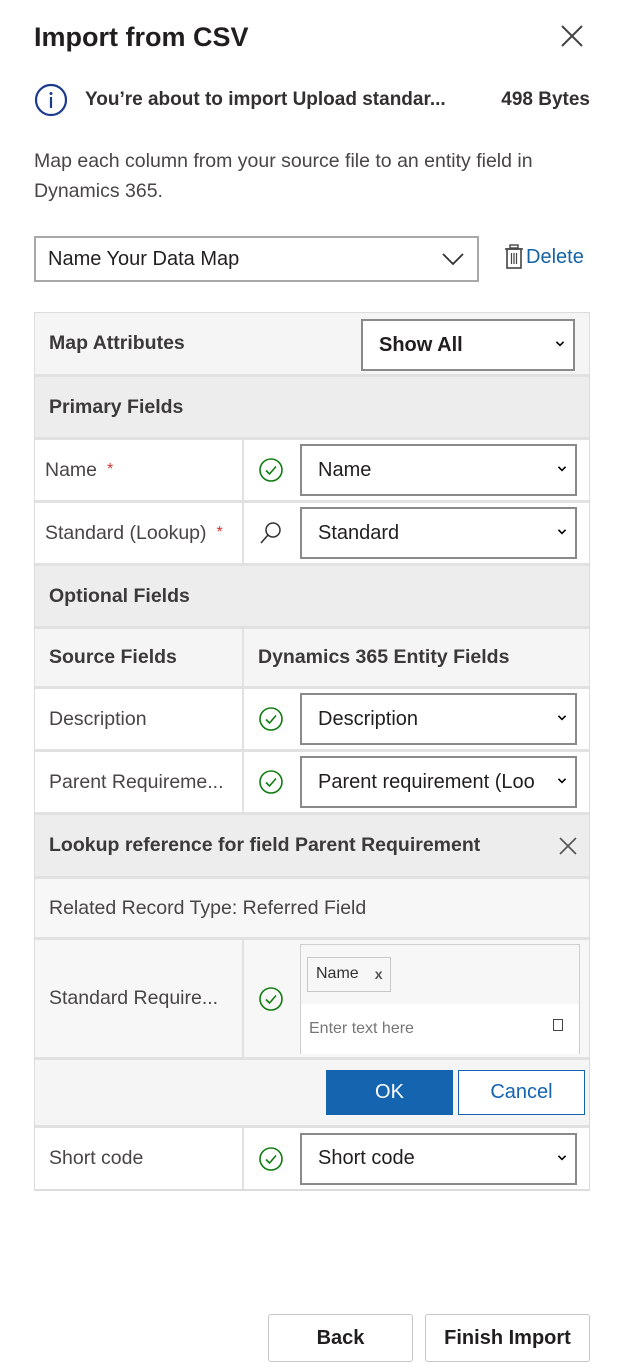 This screenshot has width=617, height=1372. Describe the element at coordinates (208, 907) in the screenshot. I see `related-record-type: Related Record Type: Referred Field` at that location.